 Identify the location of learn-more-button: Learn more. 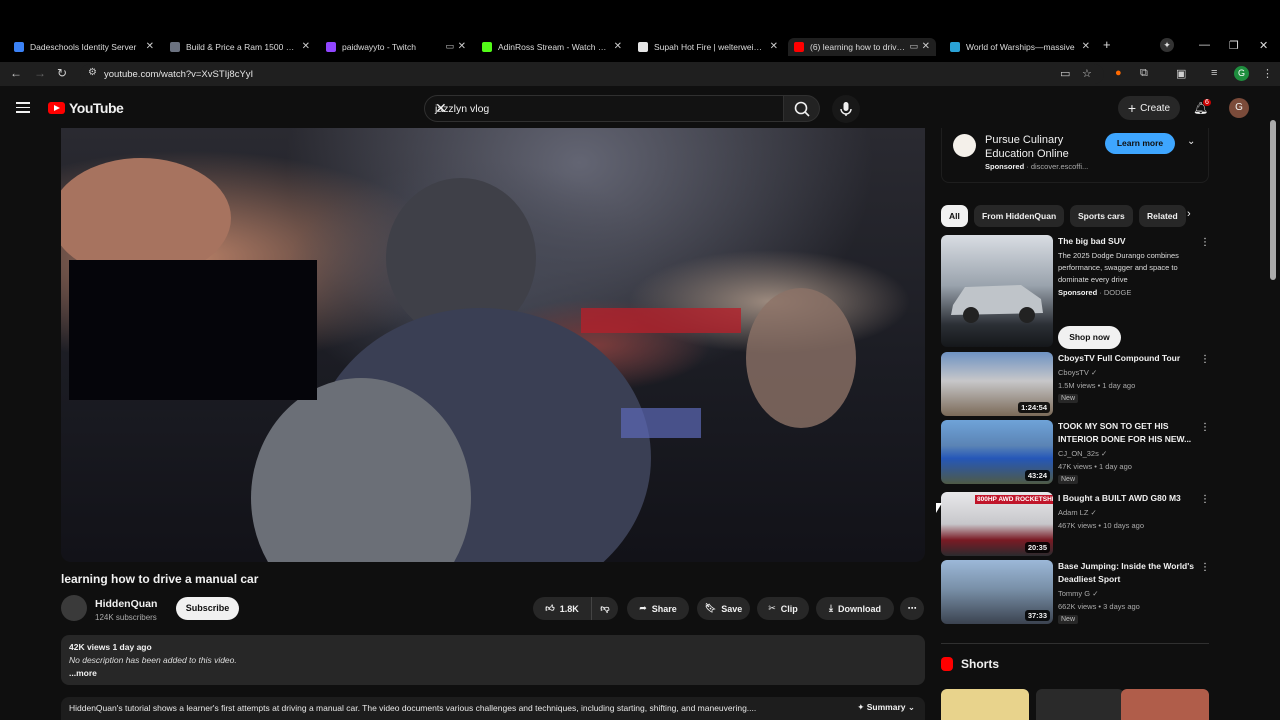
(1140, 143).